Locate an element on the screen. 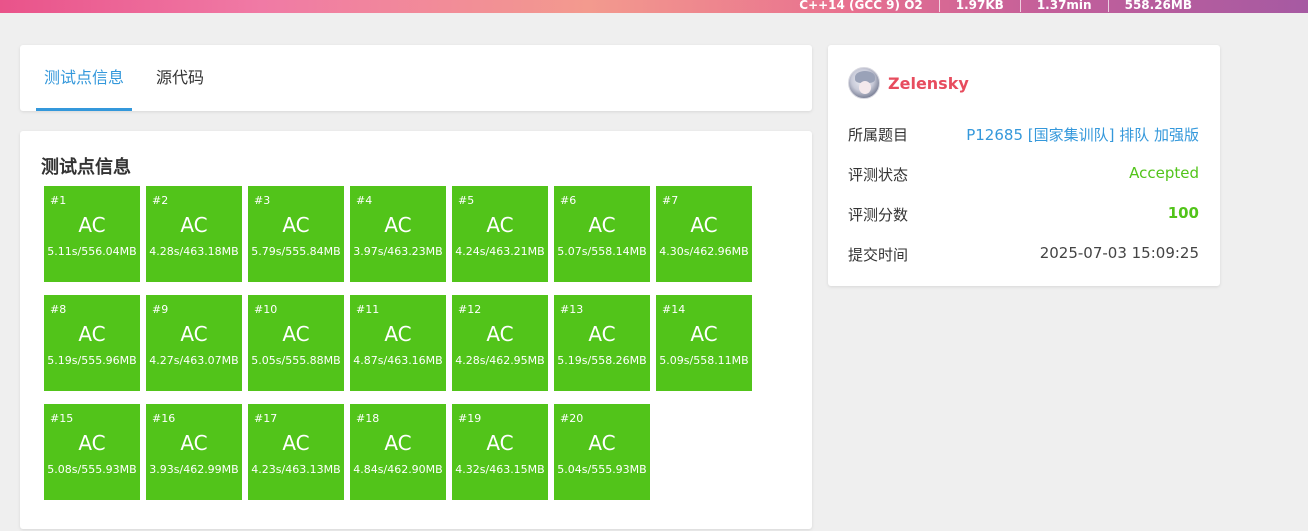 This screenshot has height=531, width=1308. testcase-number: #6 is located at coordinates (568, 200).